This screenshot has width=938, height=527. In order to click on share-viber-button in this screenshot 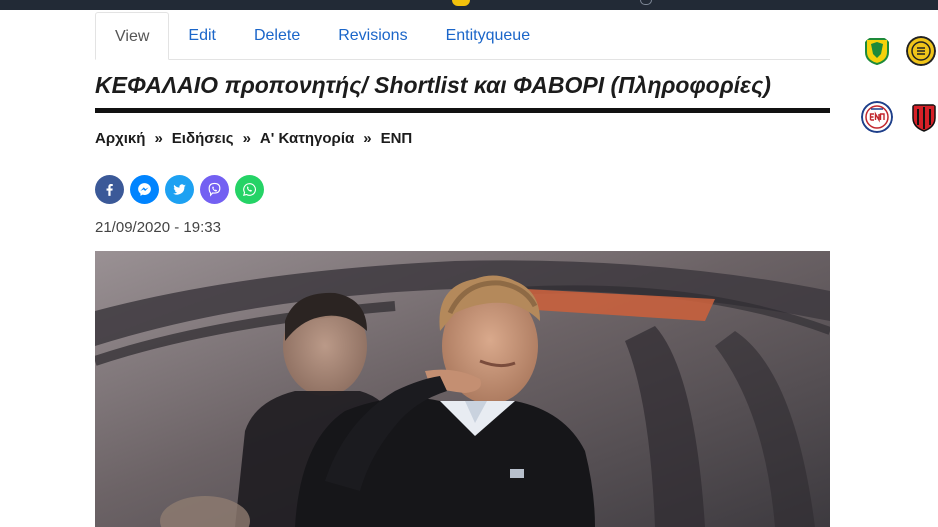, I will do `click(214, 189)`.